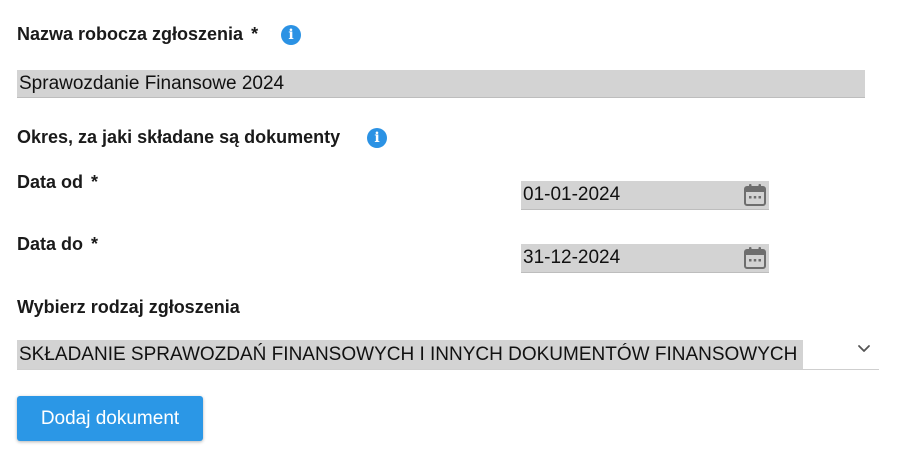  I want to click on date-from-input, so click(627, 195).